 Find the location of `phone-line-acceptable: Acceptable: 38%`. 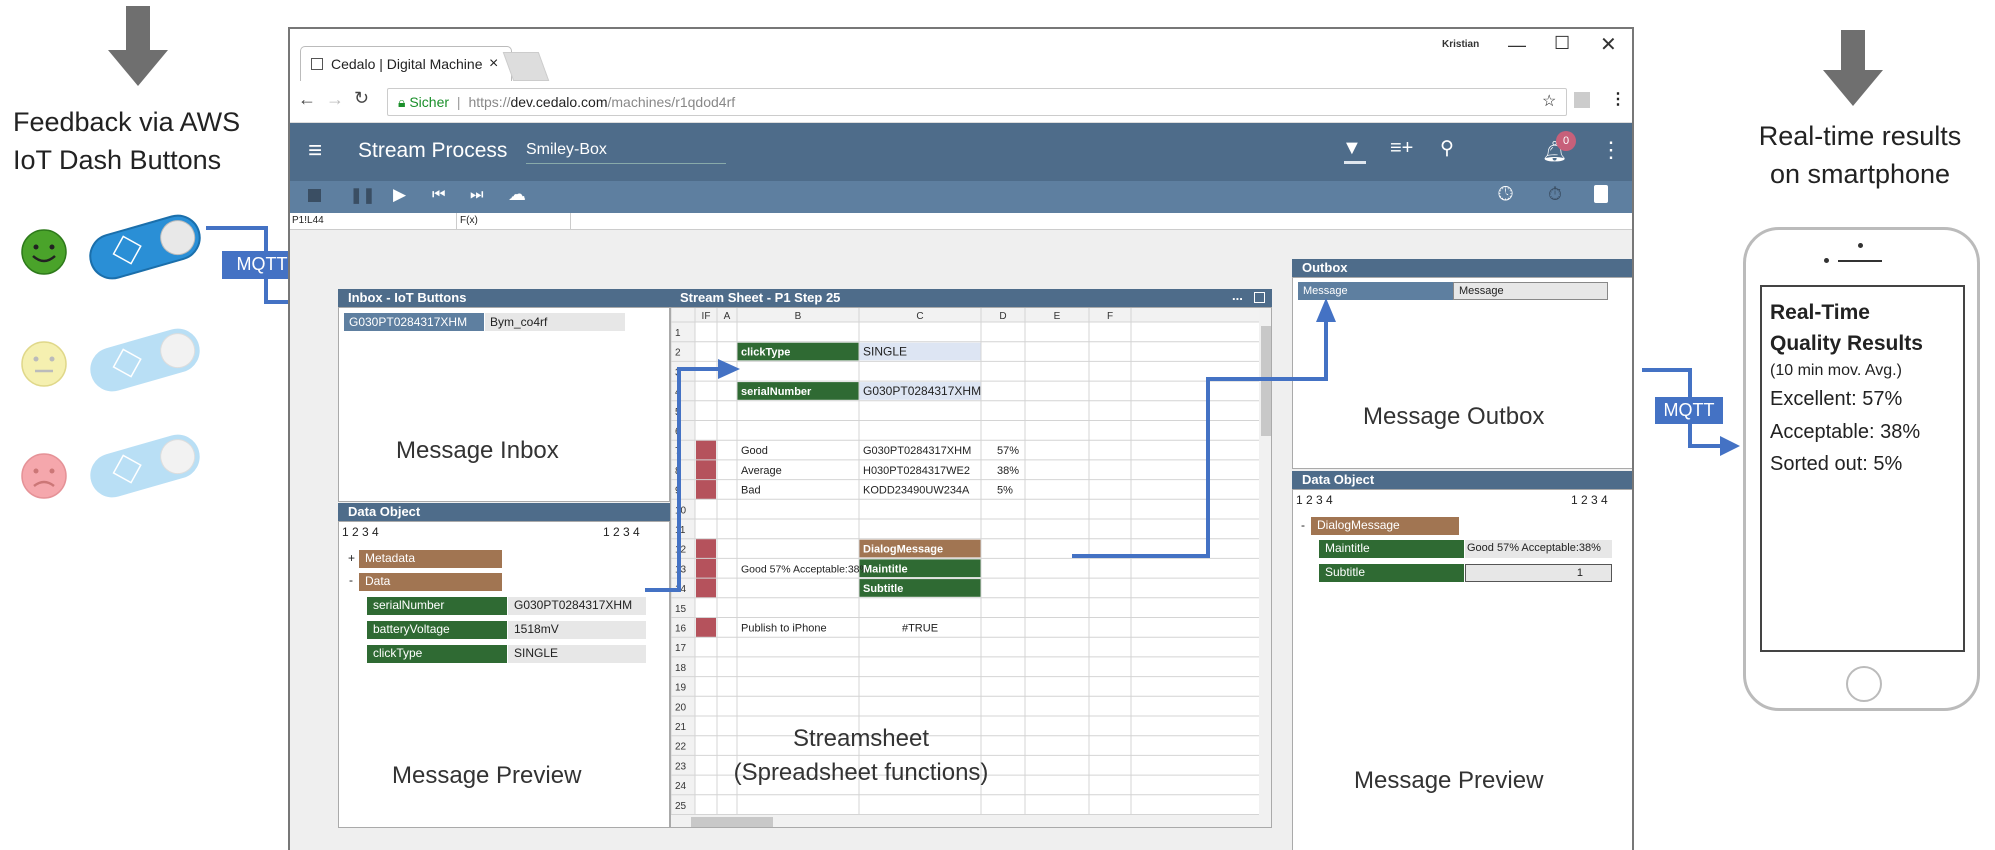

phone-line-acceptable: Acceptable: 38% is located at coordinates (1845, 432).